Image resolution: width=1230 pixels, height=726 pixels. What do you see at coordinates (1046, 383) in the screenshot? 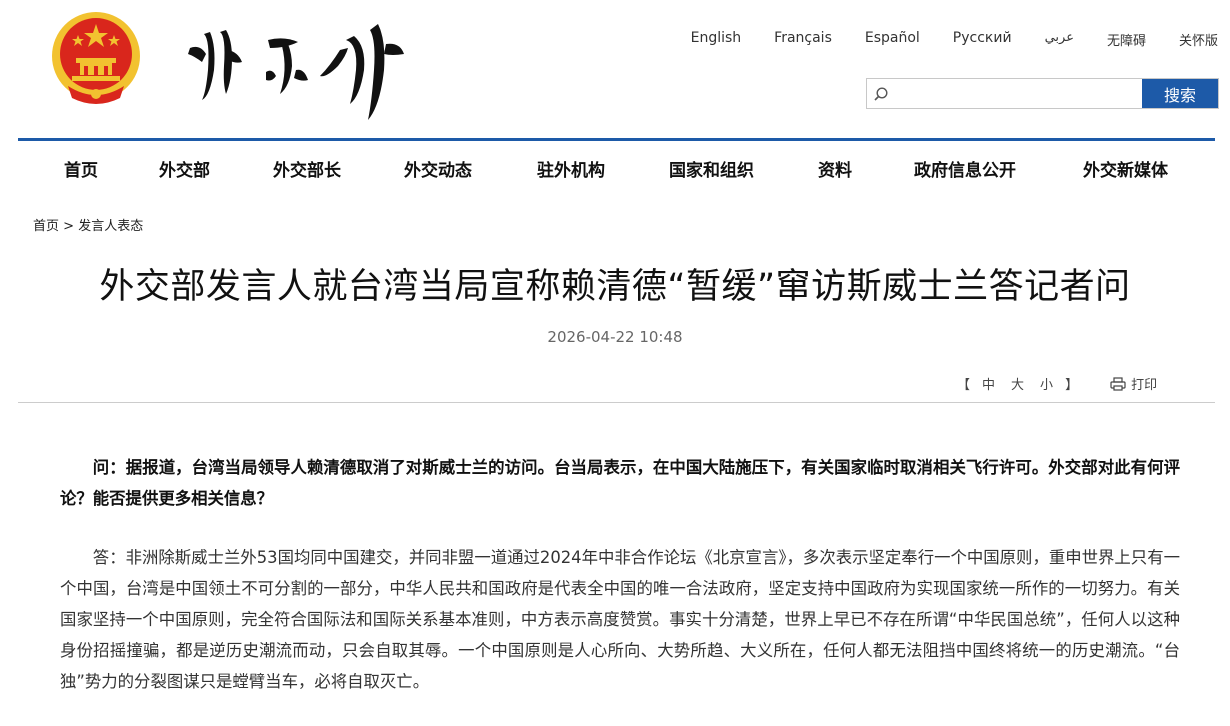
I see `font-size-small-button: 小` at bounding box center [1046, 383].